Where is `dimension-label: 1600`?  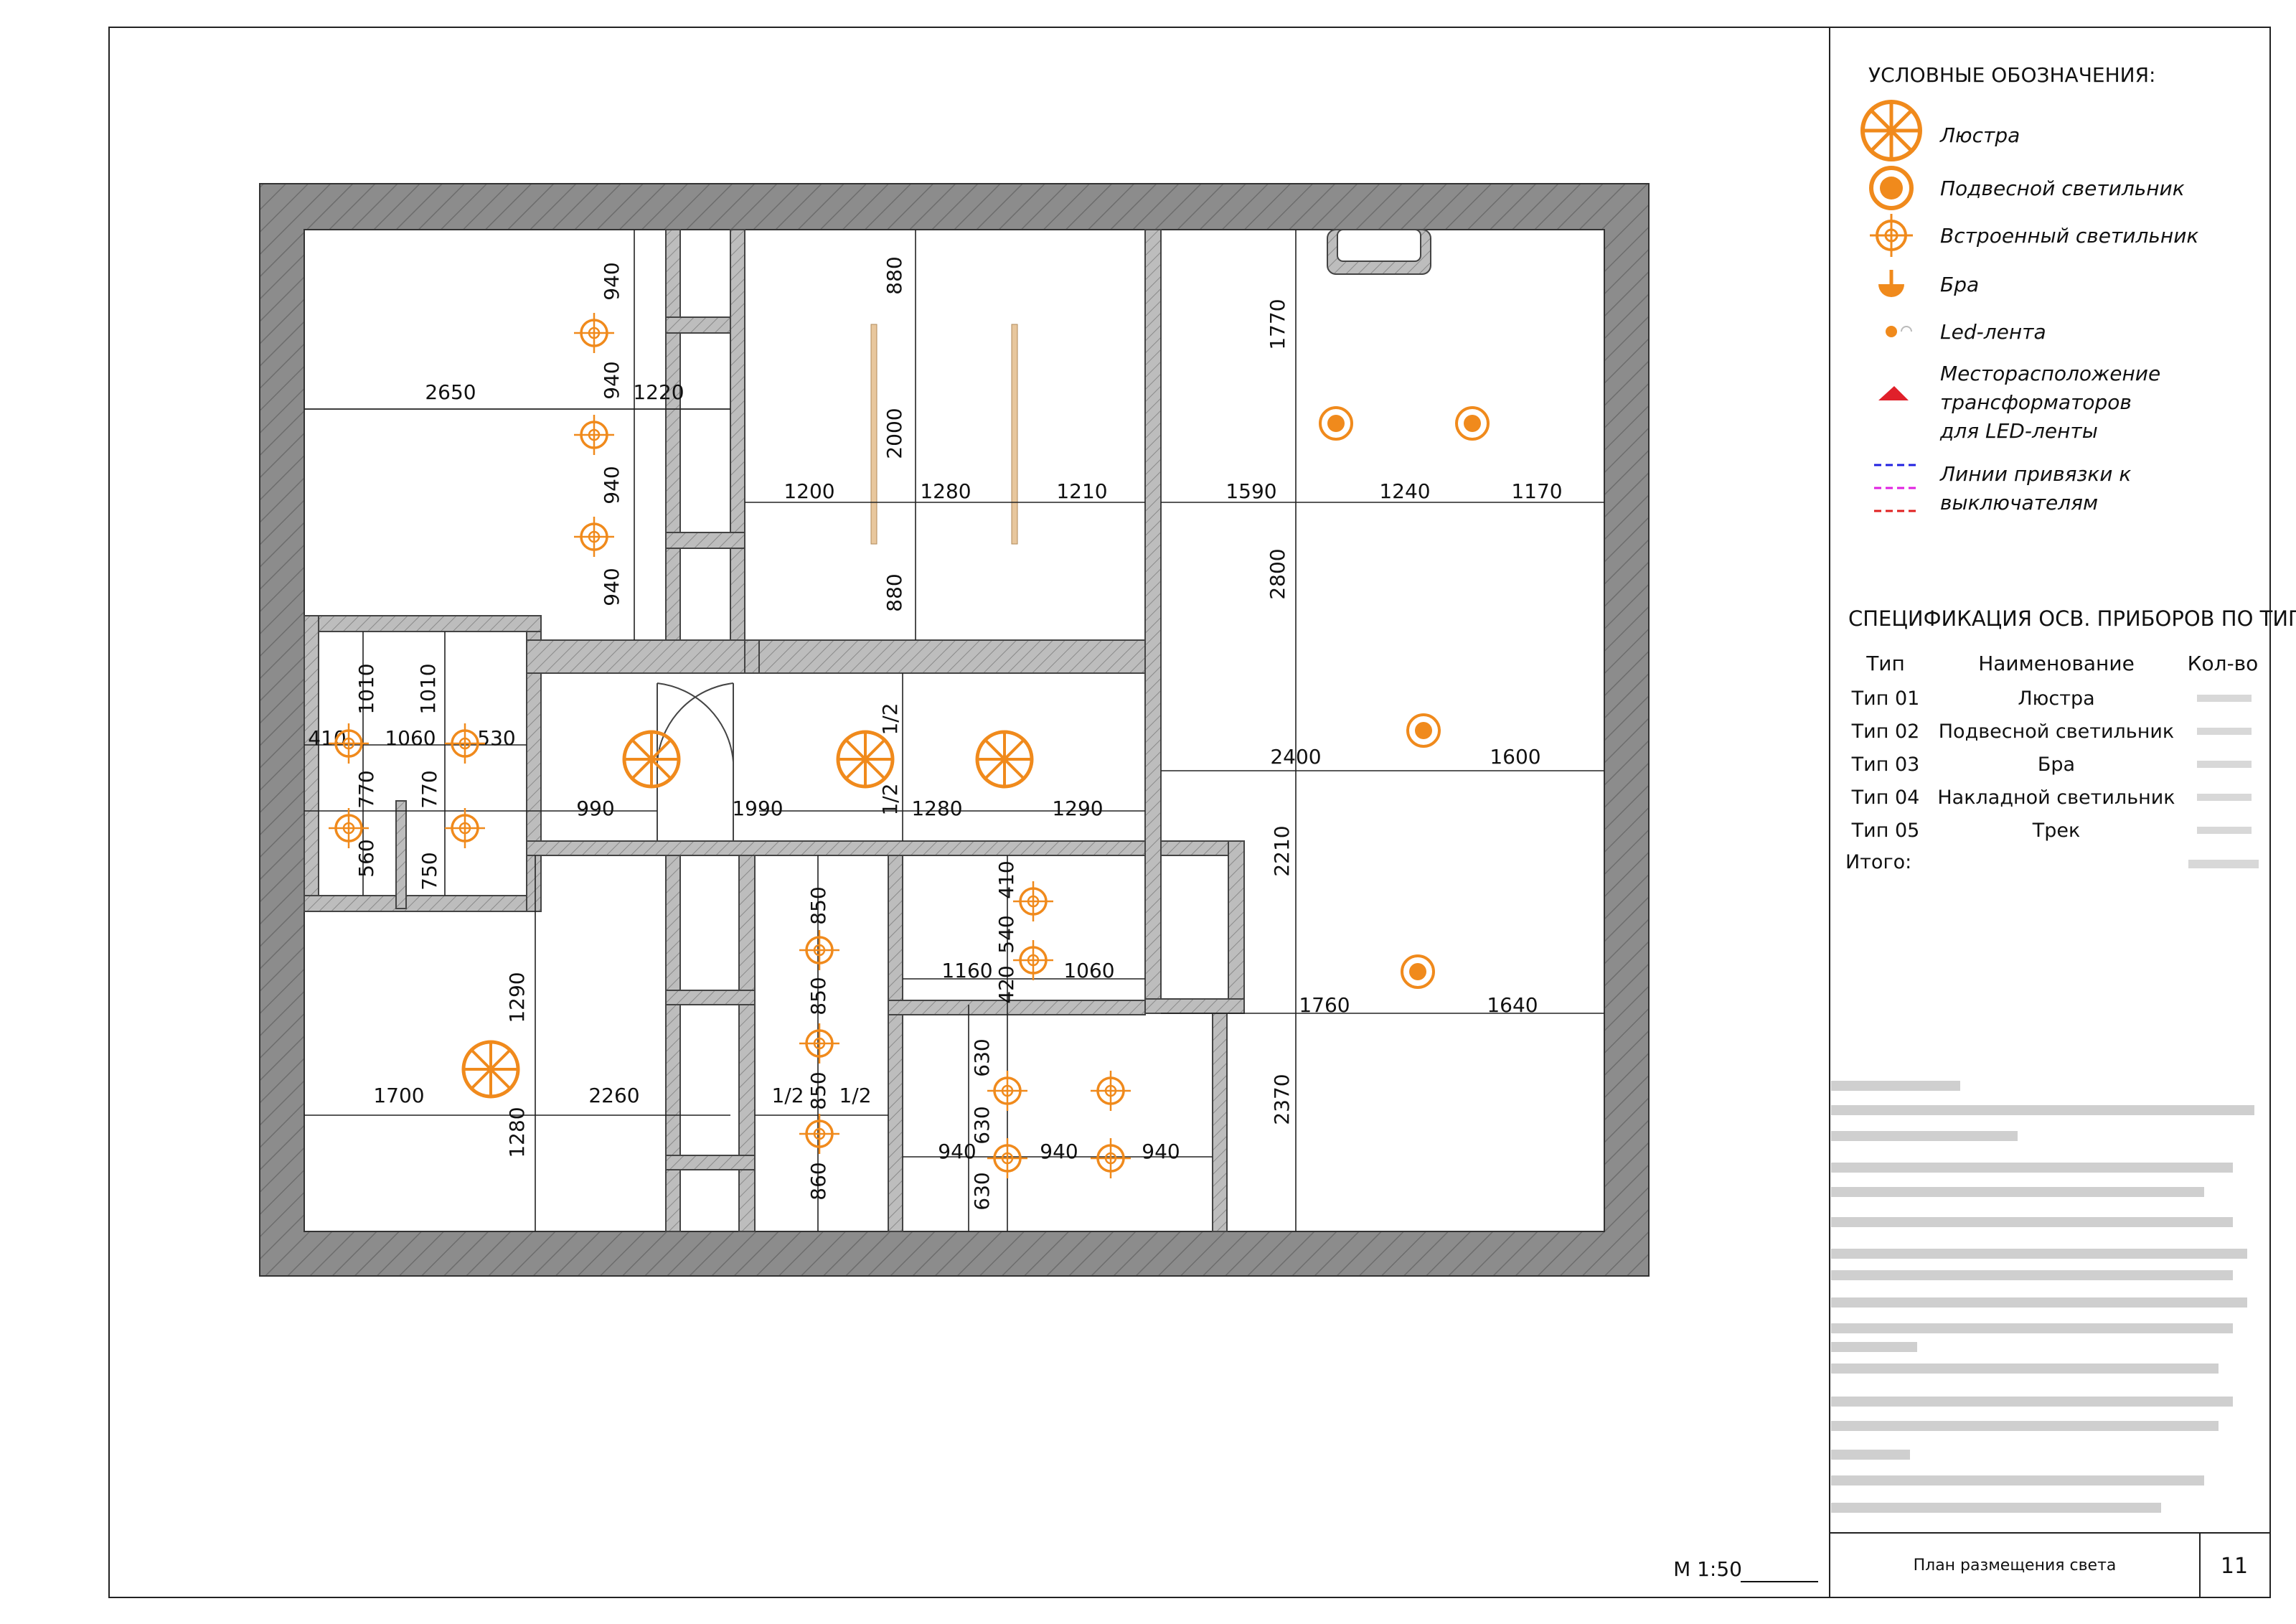 dimension-label: 1600 is located at coordinates (1515, 757).